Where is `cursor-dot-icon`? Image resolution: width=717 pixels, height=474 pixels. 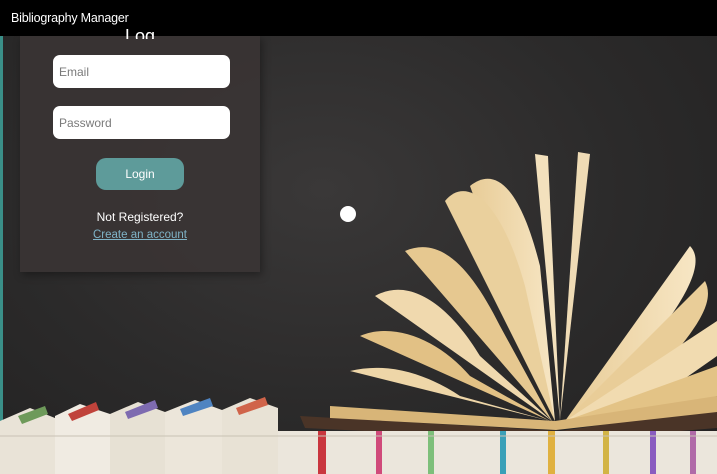 cursor-dot-icon is located at coordinates (348, 214).